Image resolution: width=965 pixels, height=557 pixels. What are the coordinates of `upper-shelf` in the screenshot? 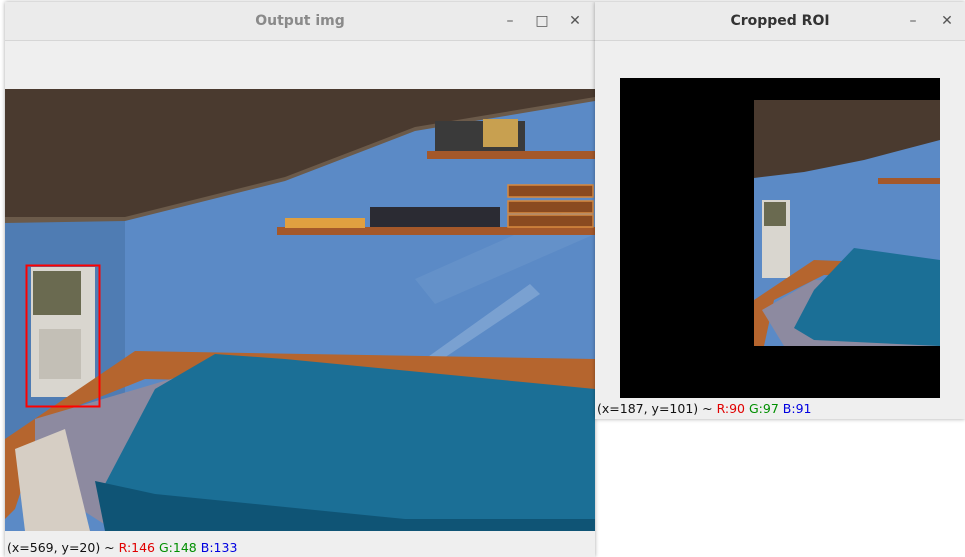 It's located at (511, 155).